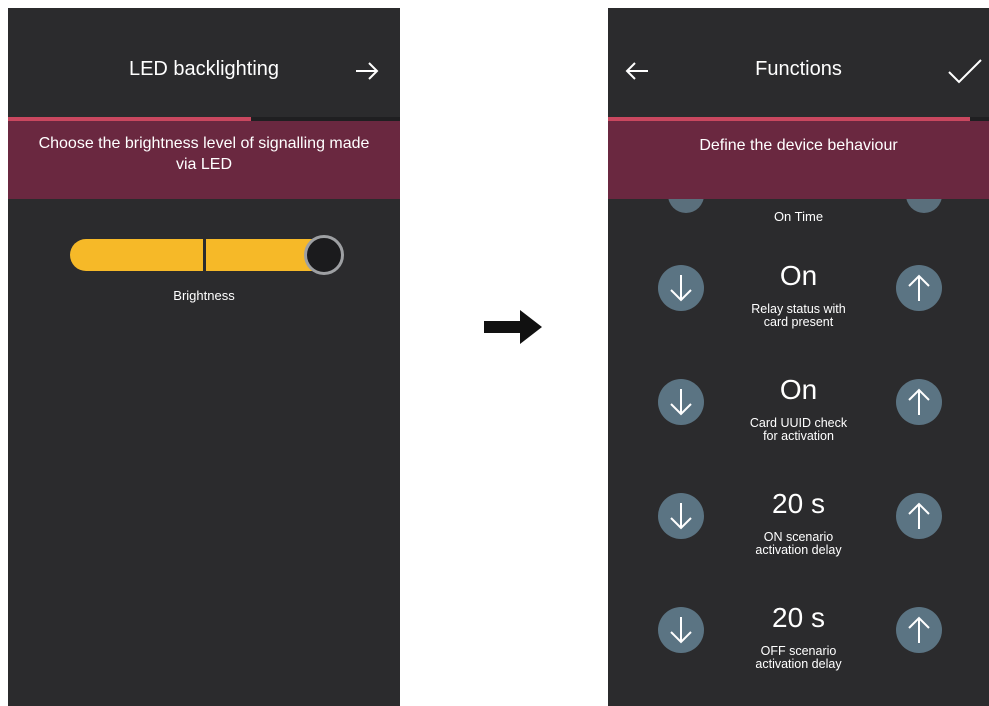 Image resolution: width=989 pixels, height=706 pixels. I want to click on function-label: ON scenario activation delay, so click(798, 543).